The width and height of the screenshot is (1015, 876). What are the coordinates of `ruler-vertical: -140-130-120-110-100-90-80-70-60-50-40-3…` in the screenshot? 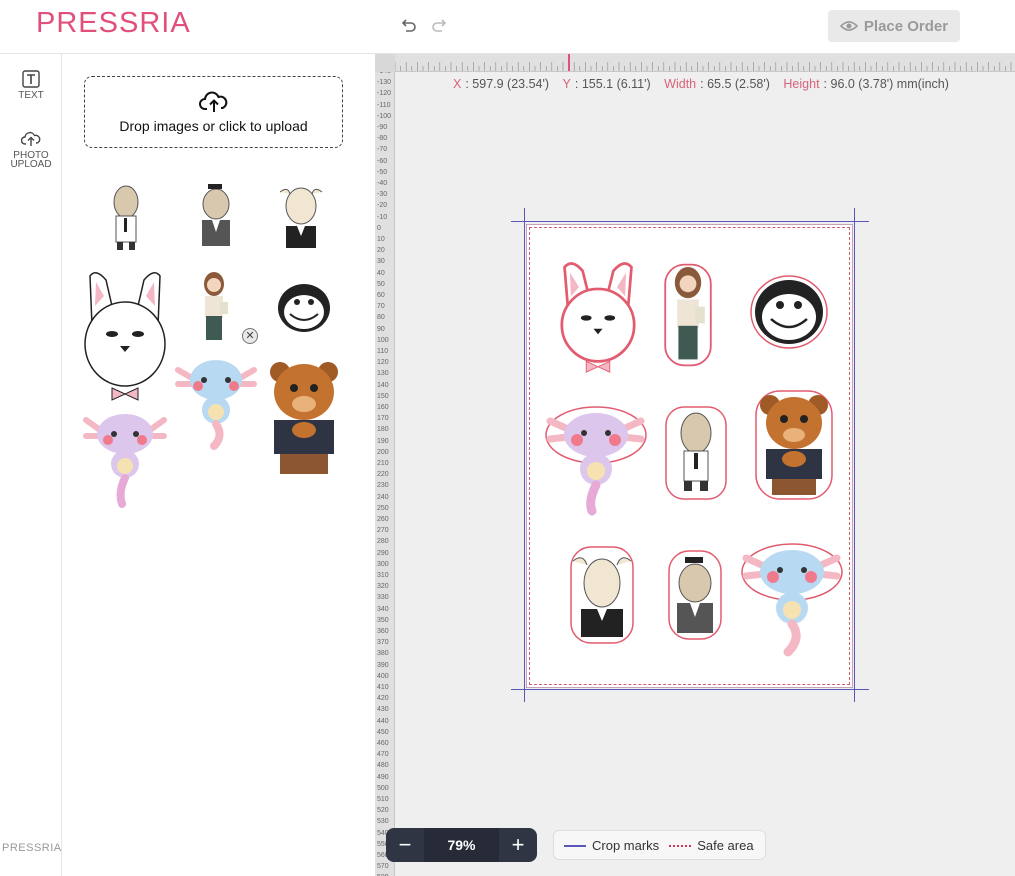 It's located at (385, 474).